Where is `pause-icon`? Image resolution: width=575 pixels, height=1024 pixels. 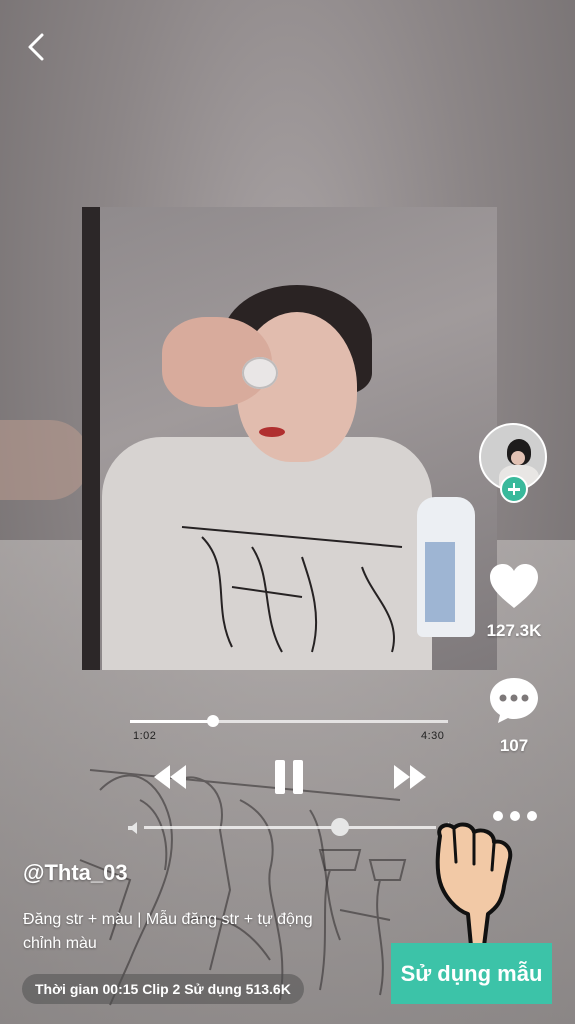
pause-icon is located at coordinates (289, 777).